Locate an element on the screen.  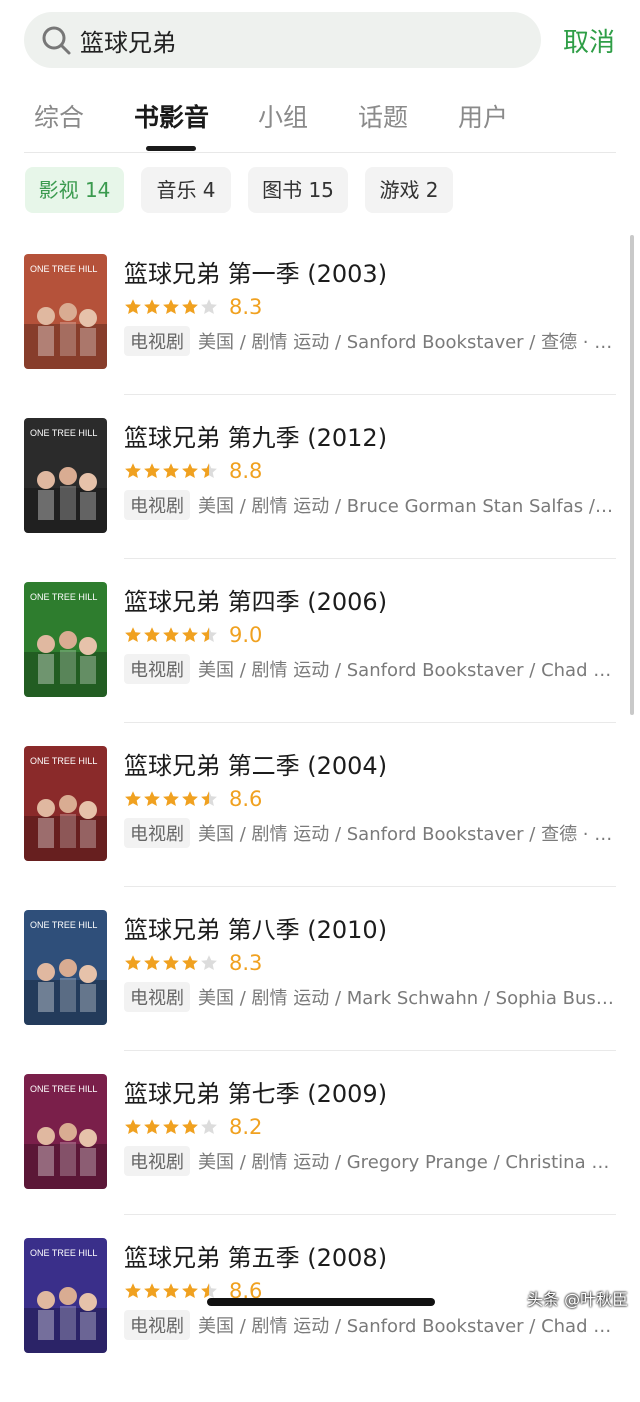
category-tabs: 综合 书影音 小组 话题 用户 is located at coordinates (320, 119).